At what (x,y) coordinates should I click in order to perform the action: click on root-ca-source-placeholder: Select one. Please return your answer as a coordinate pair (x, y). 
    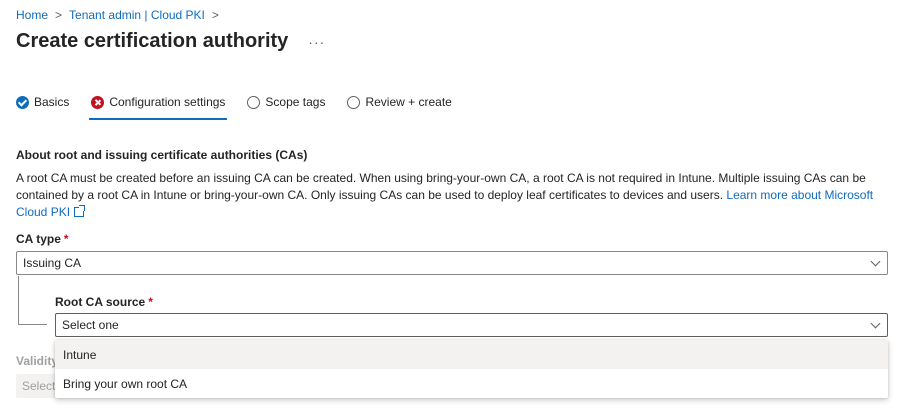
    Looking at the image, I should click on (90, 325).